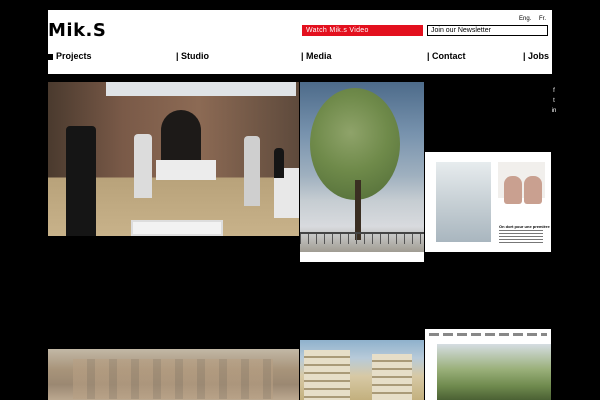 The image size is (600, 400). I want to click on nav-item-projects: Projects, so click(74, 56).